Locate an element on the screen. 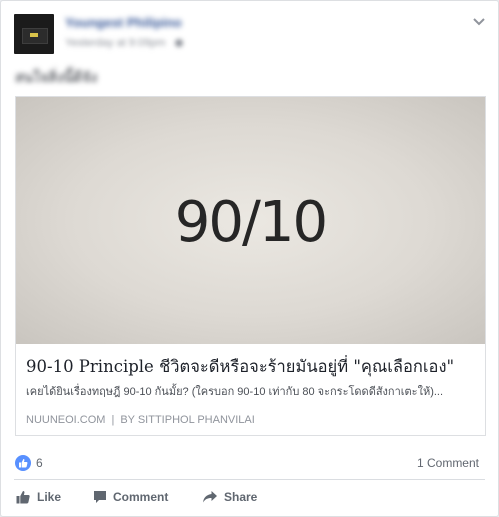 The height and width of the screenshot is (517, 499). comment-icon is located at coordinates (100, 497).